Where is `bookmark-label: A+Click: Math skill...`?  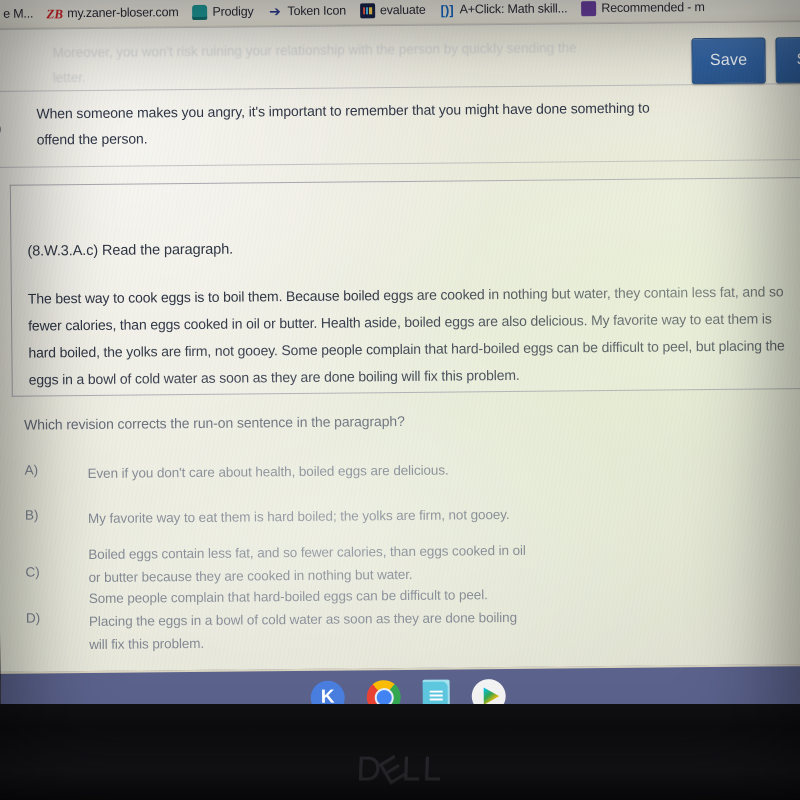 bookmark-label: A+Click: Math skill... is located at coordinates (513, 9).